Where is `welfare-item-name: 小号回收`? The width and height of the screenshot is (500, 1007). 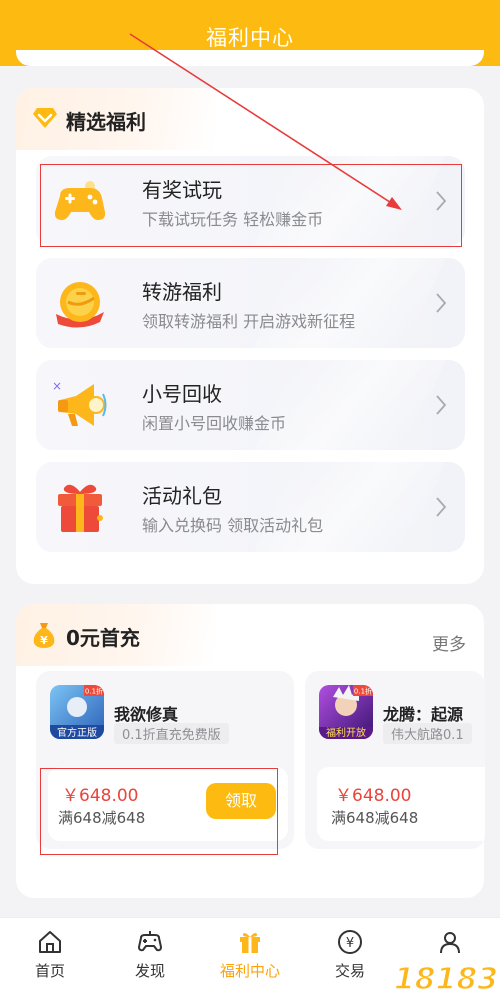
welfare-item-name: 小号回收 is located at coordinates (182, 394).